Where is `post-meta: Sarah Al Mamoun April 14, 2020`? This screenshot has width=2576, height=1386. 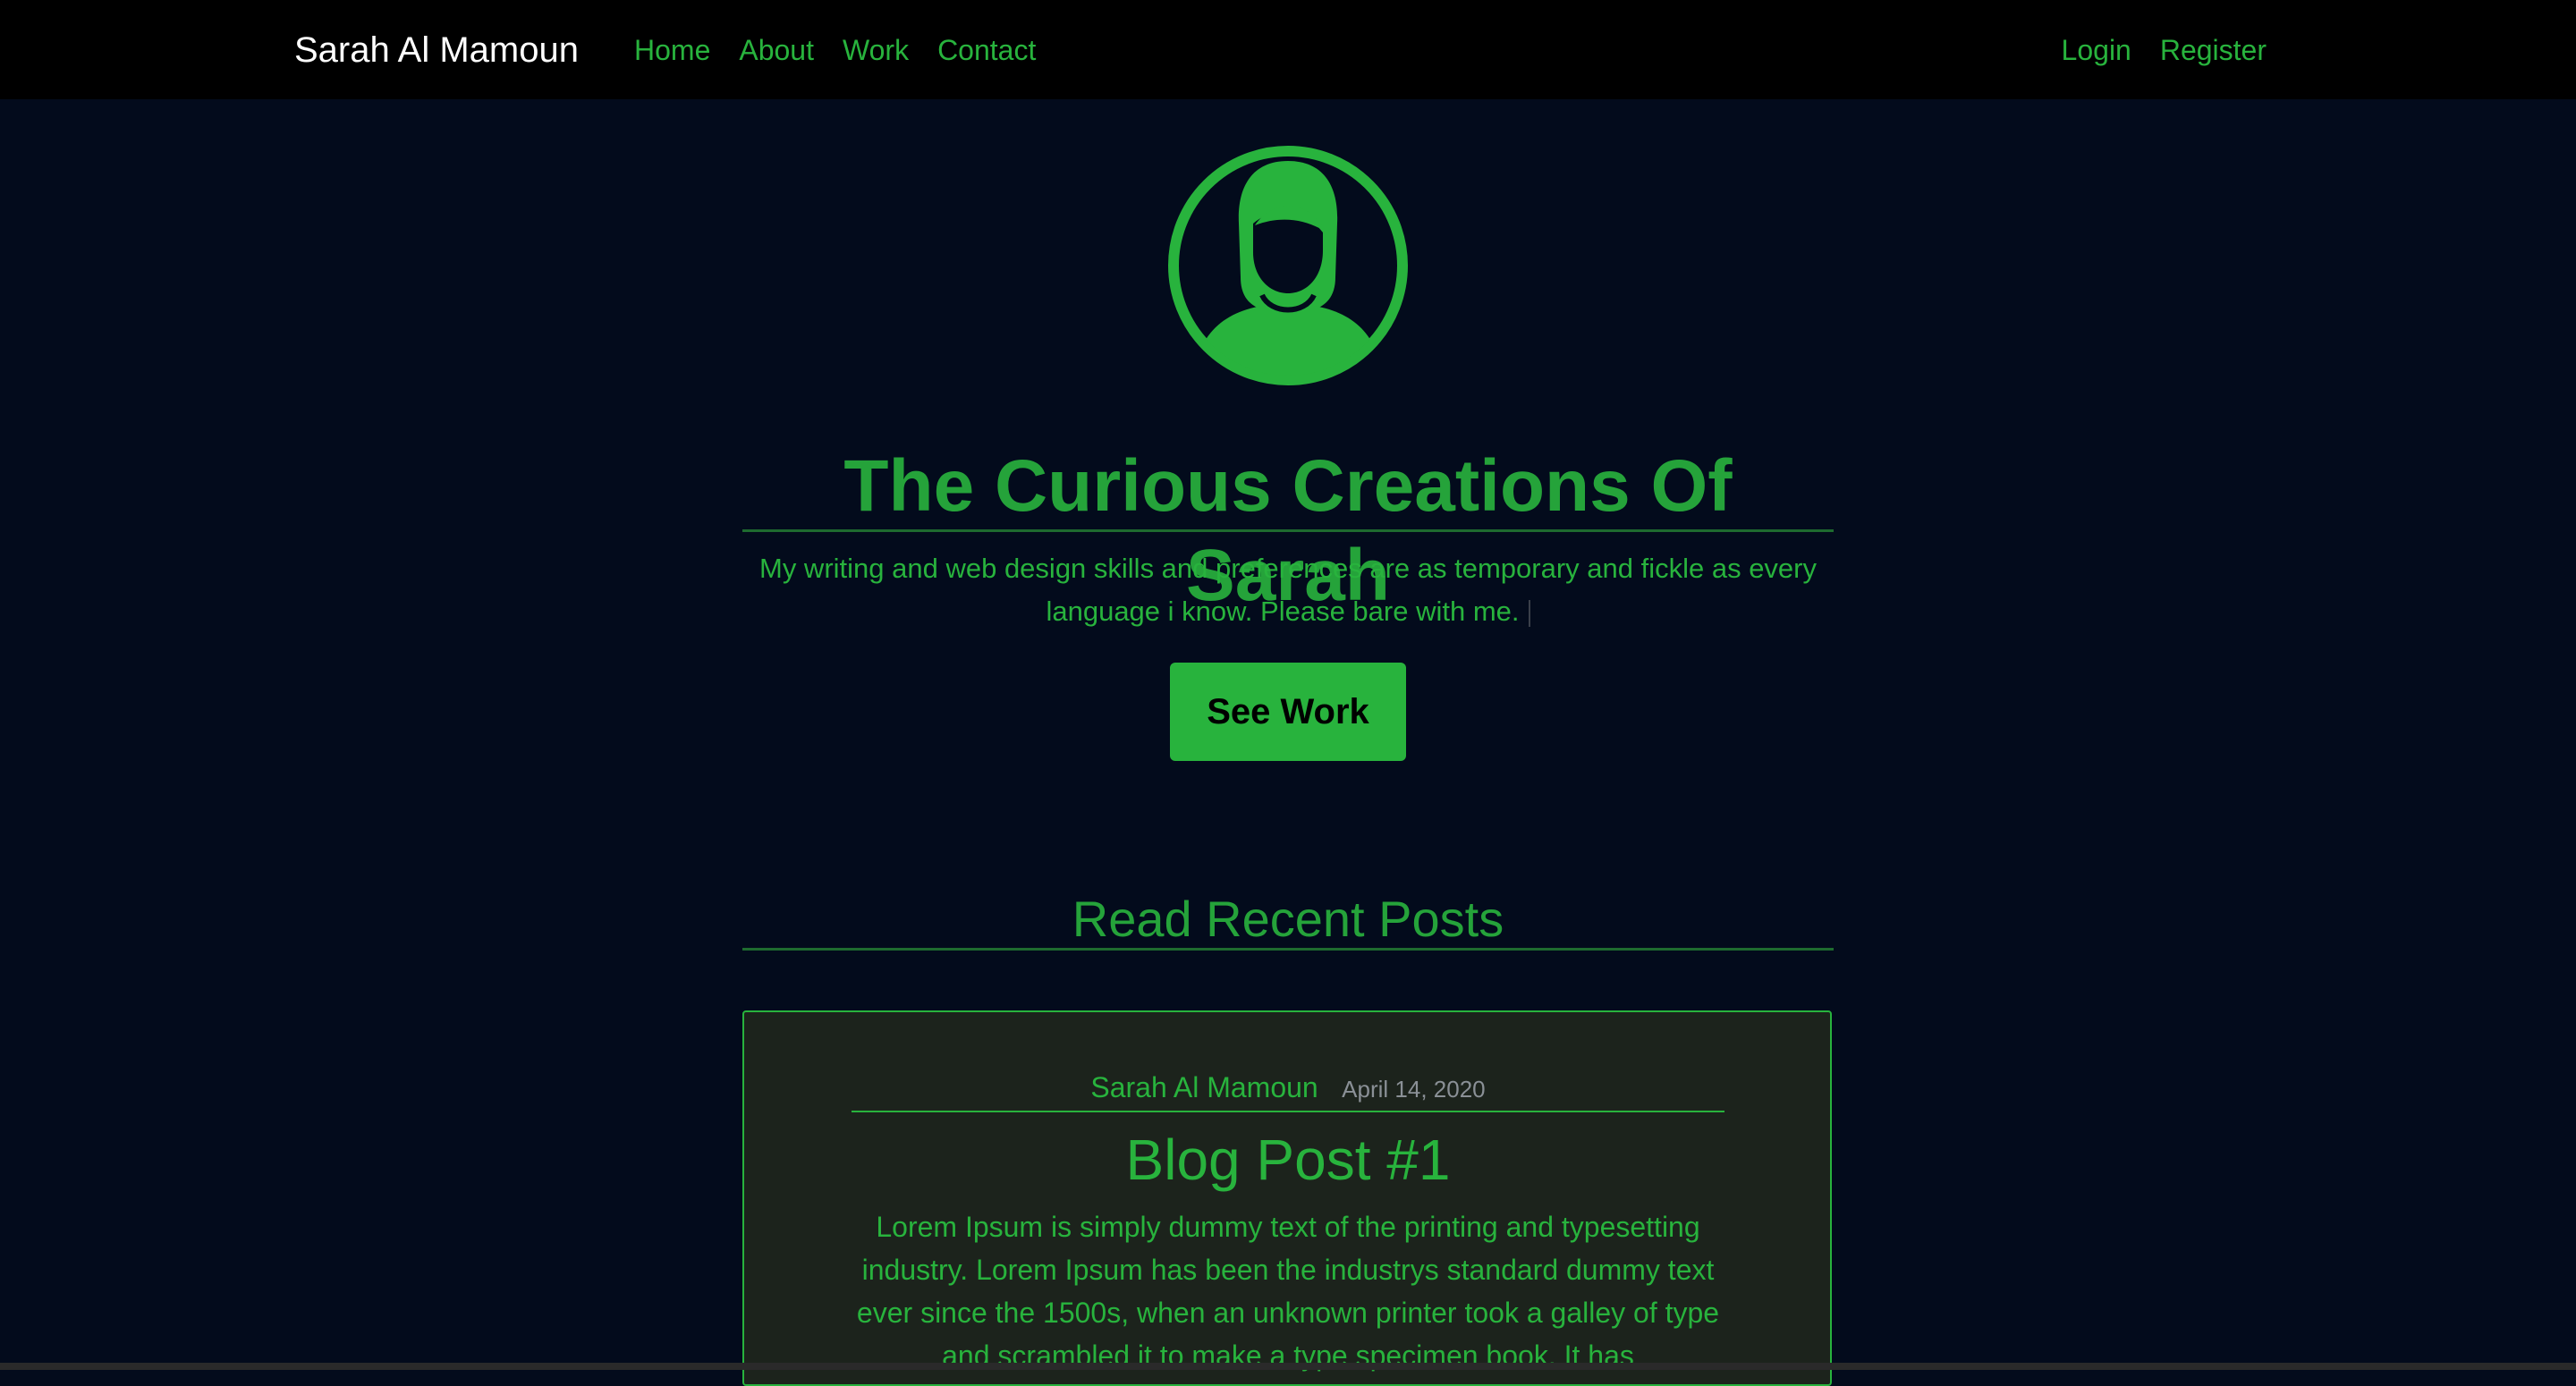
post-meta: Sarah Al Mamoun April 14, 2020 is located at coordinates (1288, 1088).